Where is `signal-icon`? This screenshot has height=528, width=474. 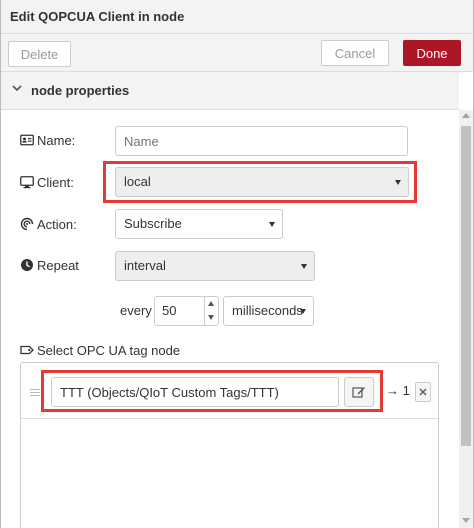
signal-icon is located at coordinates (27, 224).